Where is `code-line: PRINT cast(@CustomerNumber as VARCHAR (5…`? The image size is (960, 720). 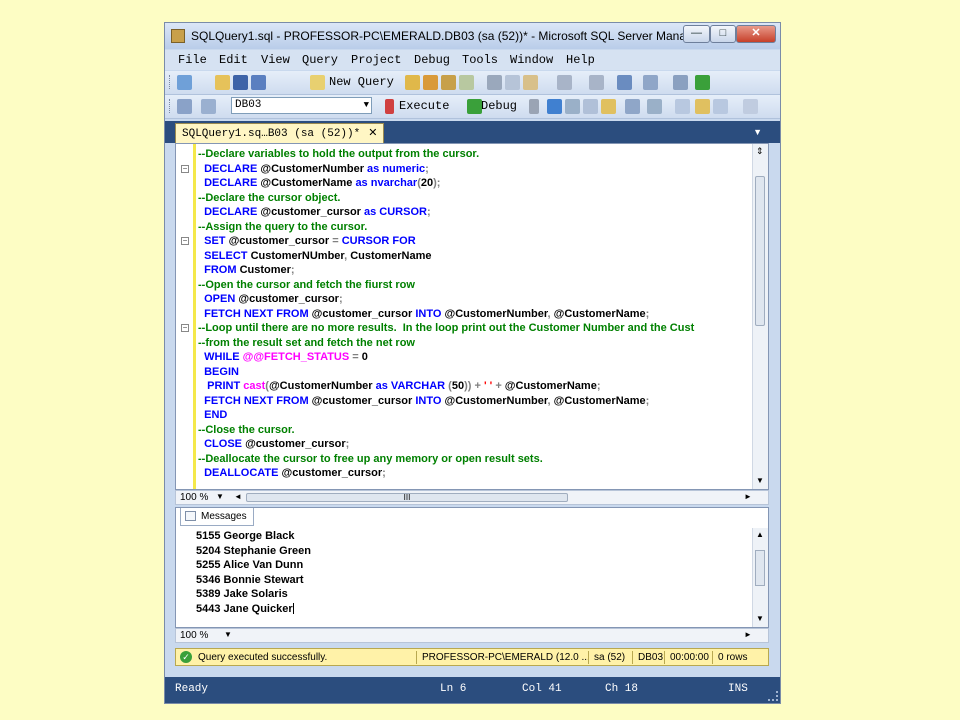 code-line: PRINT cast(@CustomerNumber as VARCHAR (5… is located at coordinates (475, 386).